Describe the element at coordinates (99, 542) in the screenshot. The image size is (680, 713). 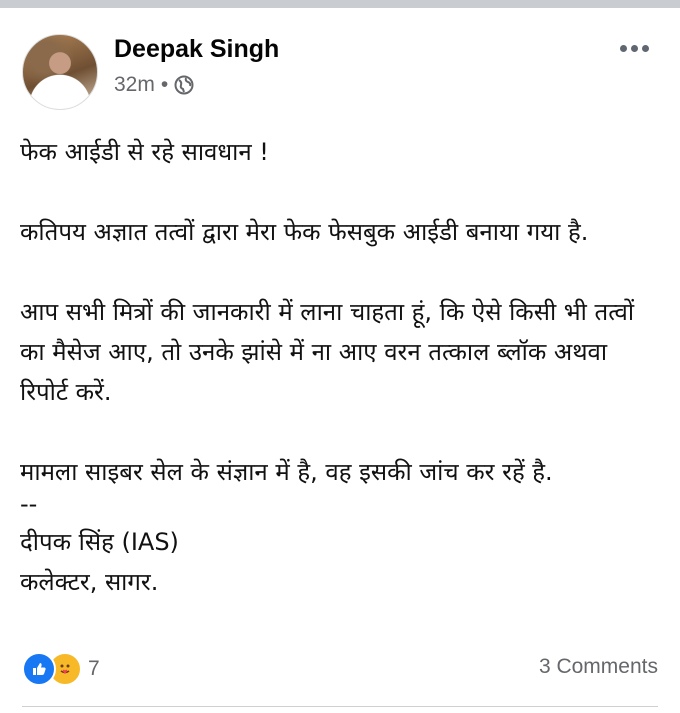
I see `signature-name: दीपक सिंह (IAS)` at that location.